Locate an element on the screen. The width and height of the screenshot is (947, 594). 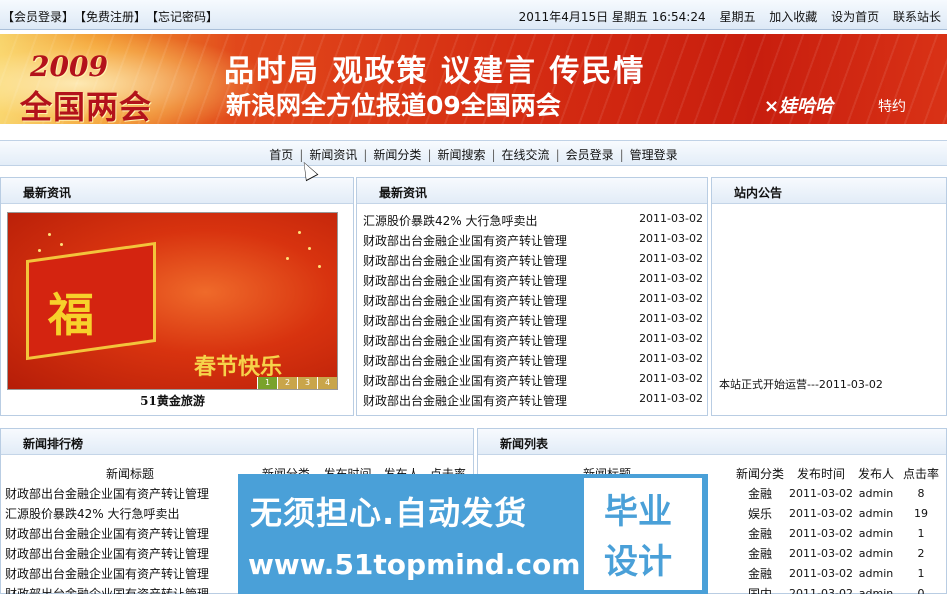
col-date: 发布时间 is located at coordinates (820, 473).